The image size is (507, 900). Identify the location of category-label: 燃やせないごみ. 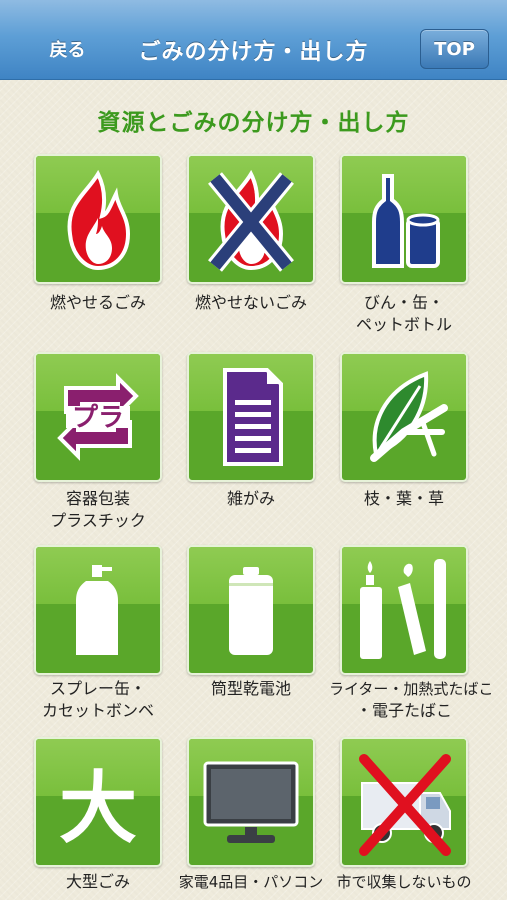
(251, 303).